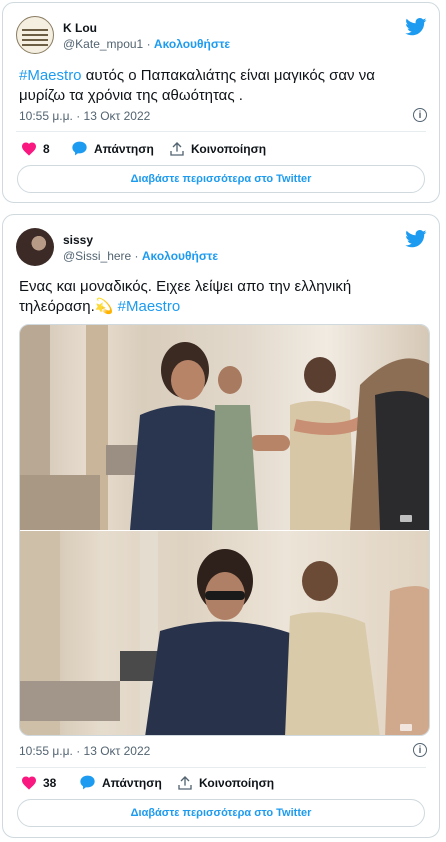  I want to click on tweet-header: K Lou @Kate_mpou1 · Ακολουθήστε, so click(221, 36).